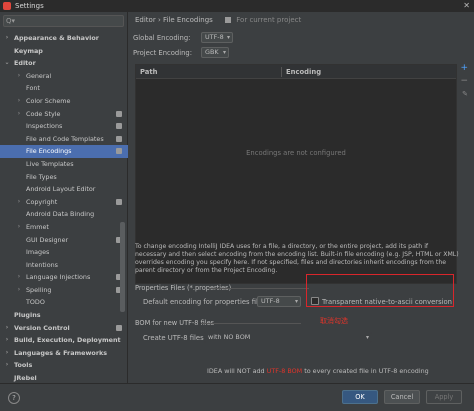 Image resolution: width=474 pixels, height=411 pixels. I want to click on sidebar-item-language-injections: › Language Injections, so click(64, 277).